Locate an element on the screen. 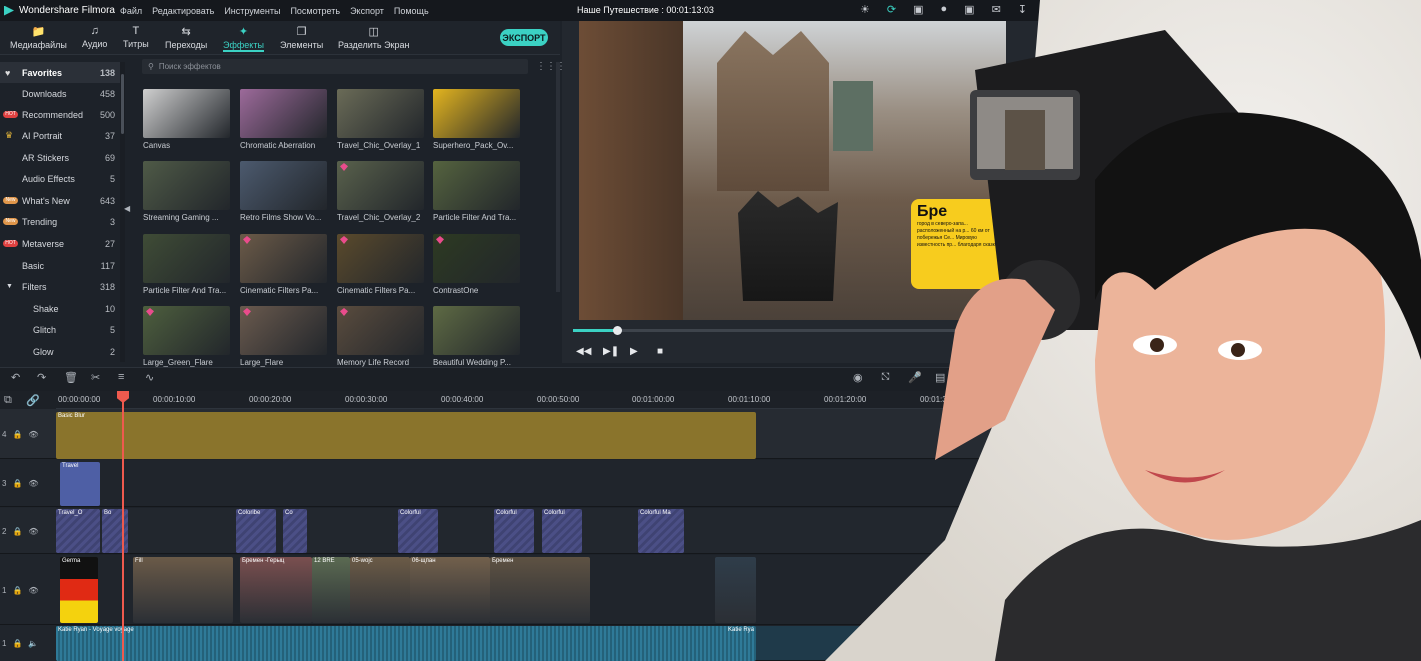 Image resolution: width=1421 pixels, height=661 pixels. category-downloads: Downloads 458 is located at coordinates (60, 93).